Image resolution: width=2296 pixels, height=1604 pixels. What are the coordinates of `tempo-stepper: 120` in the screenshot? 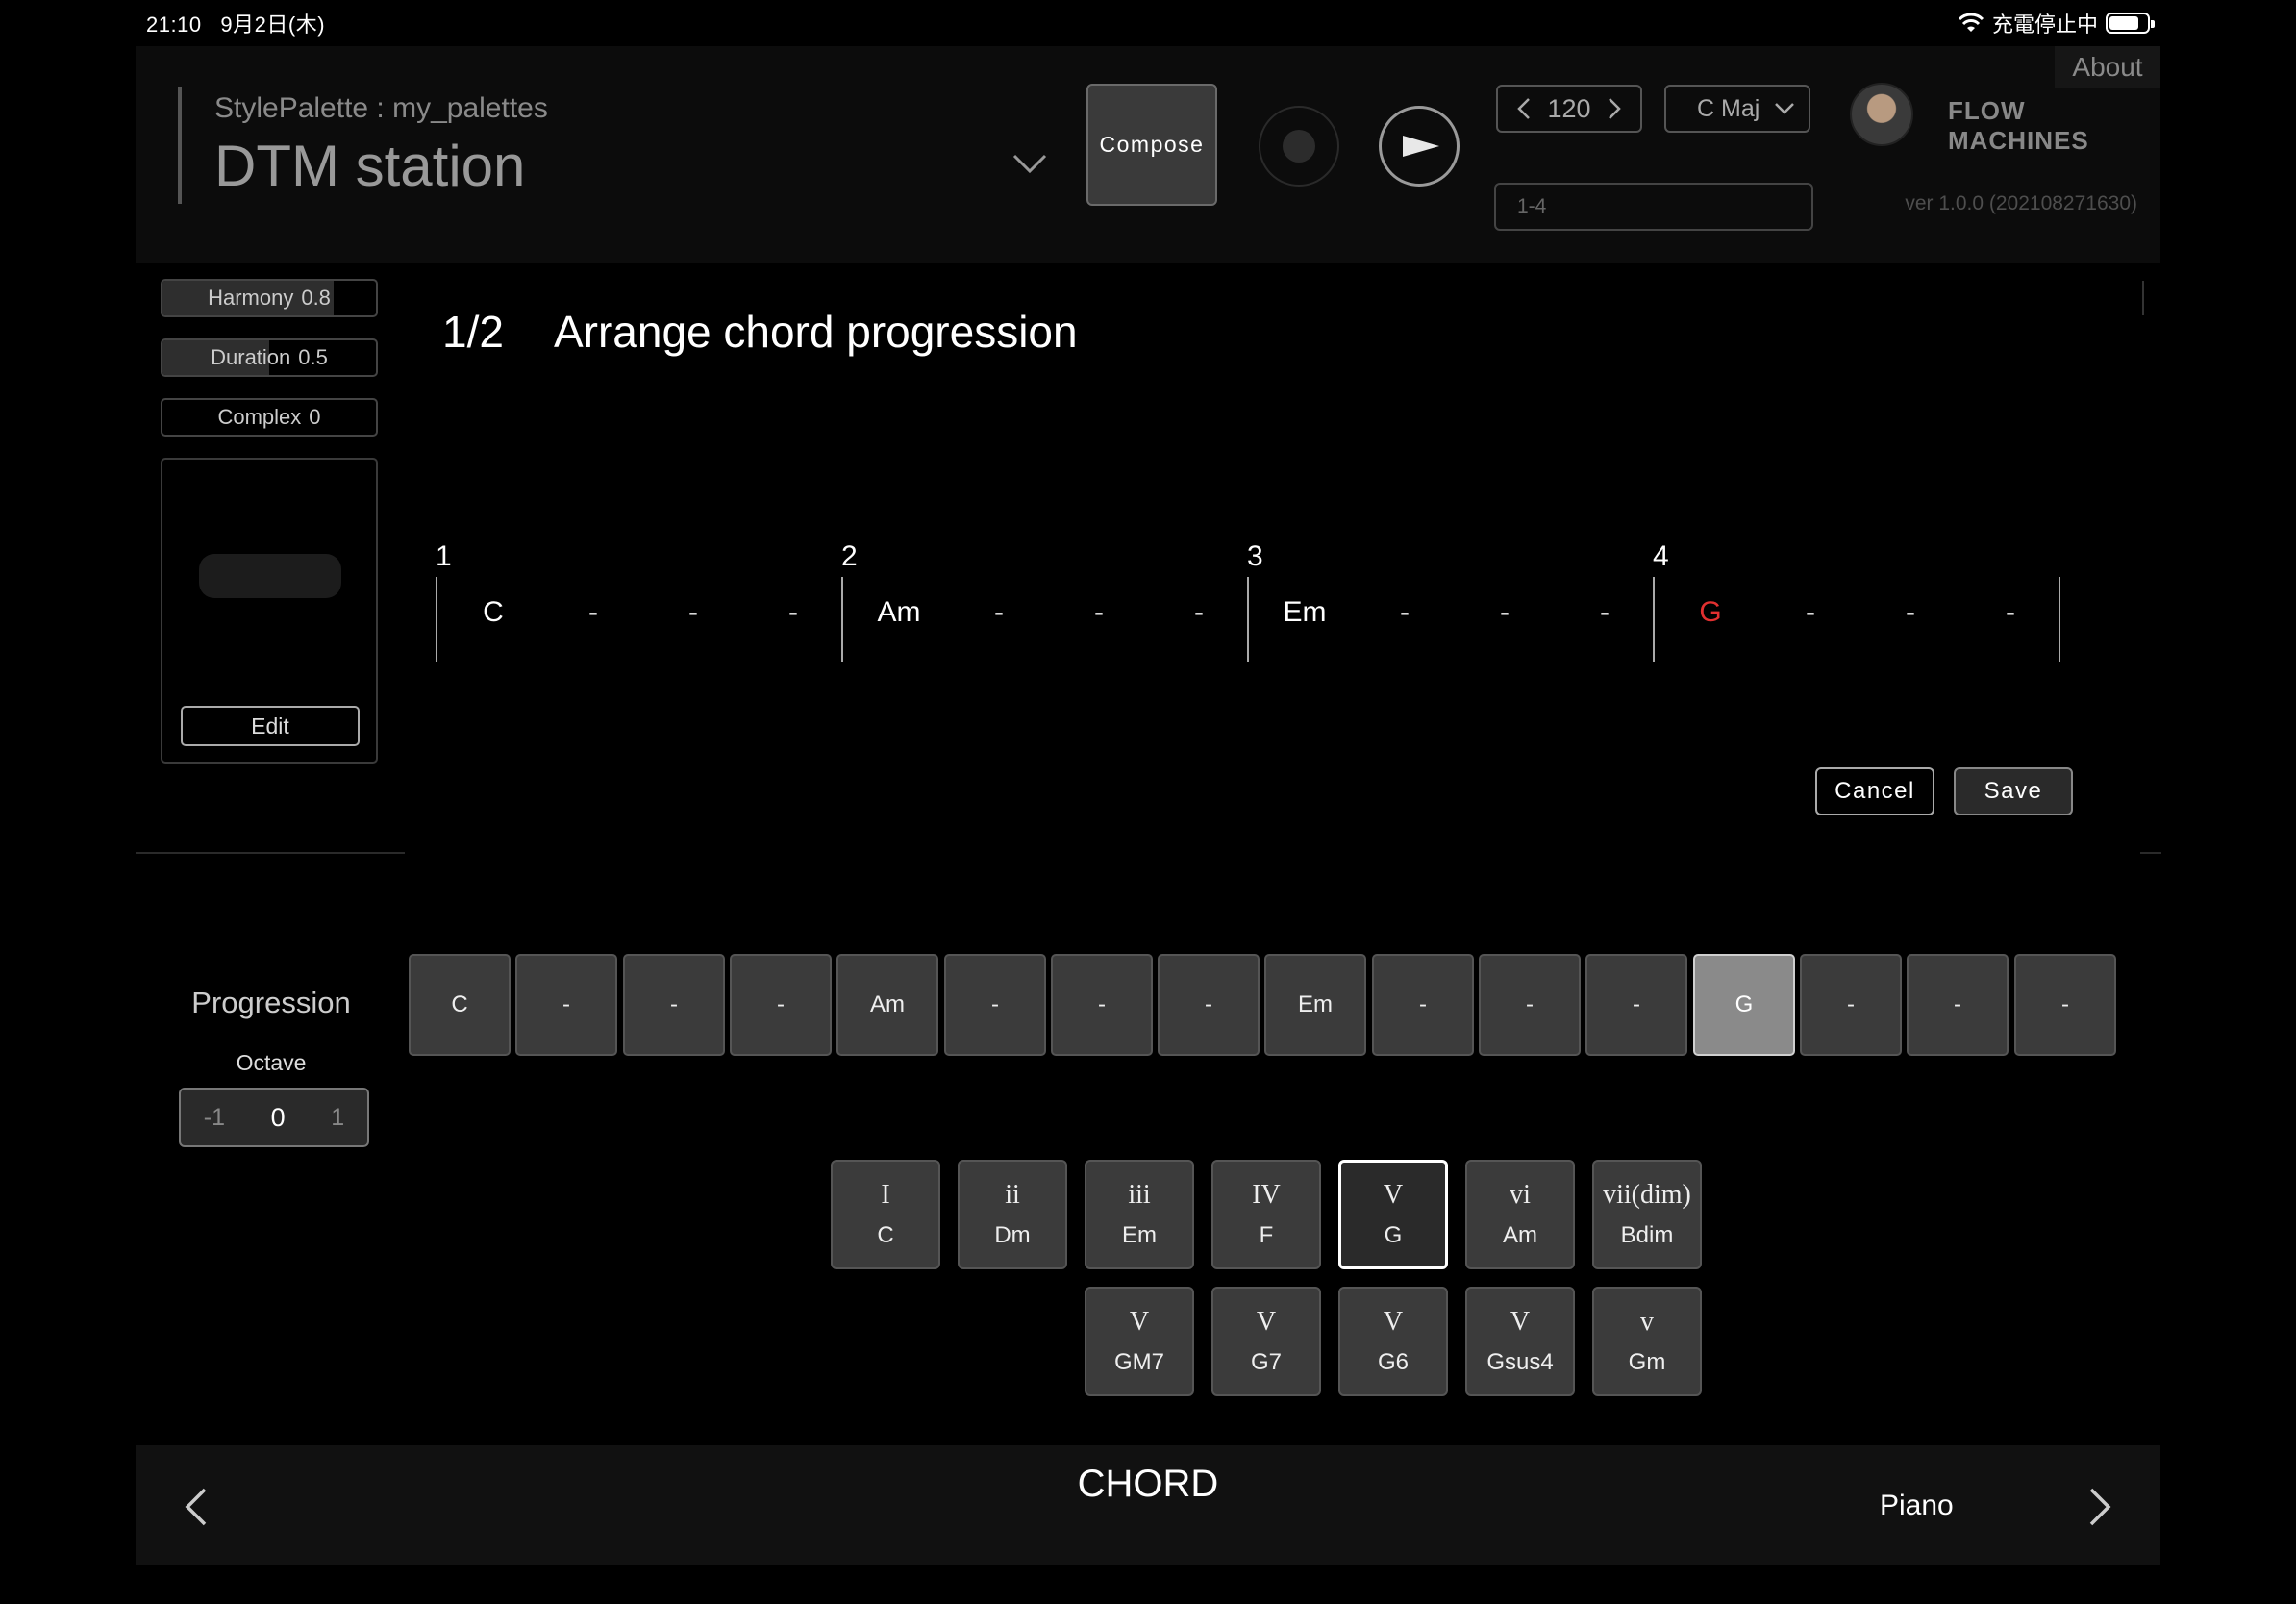 It's located at (1569, 109).